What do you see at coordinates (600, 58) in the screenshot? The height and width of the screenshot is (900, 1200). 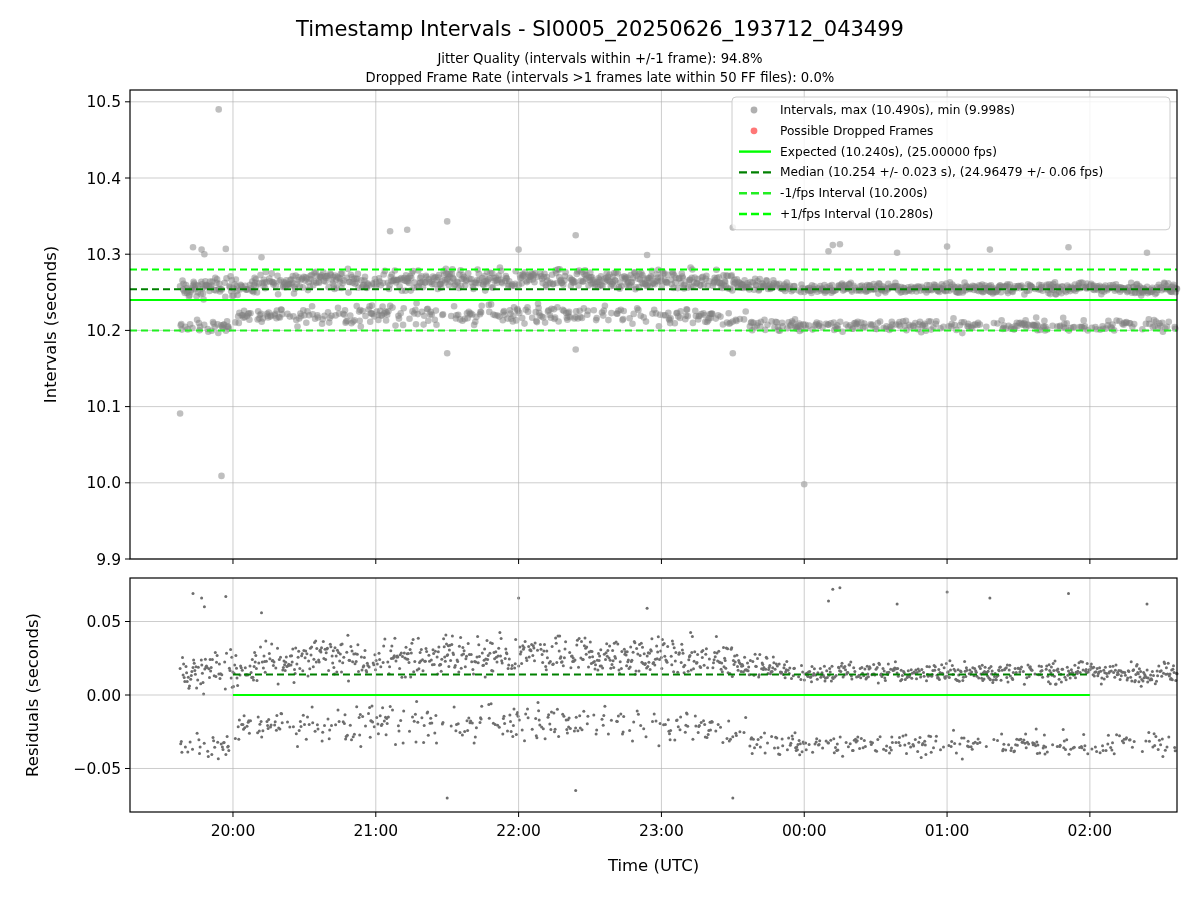 I see `figure-subtitle: Jitter Quality (intervals within +/-1 frame): 94.8%` at bounding box center [600, 58].